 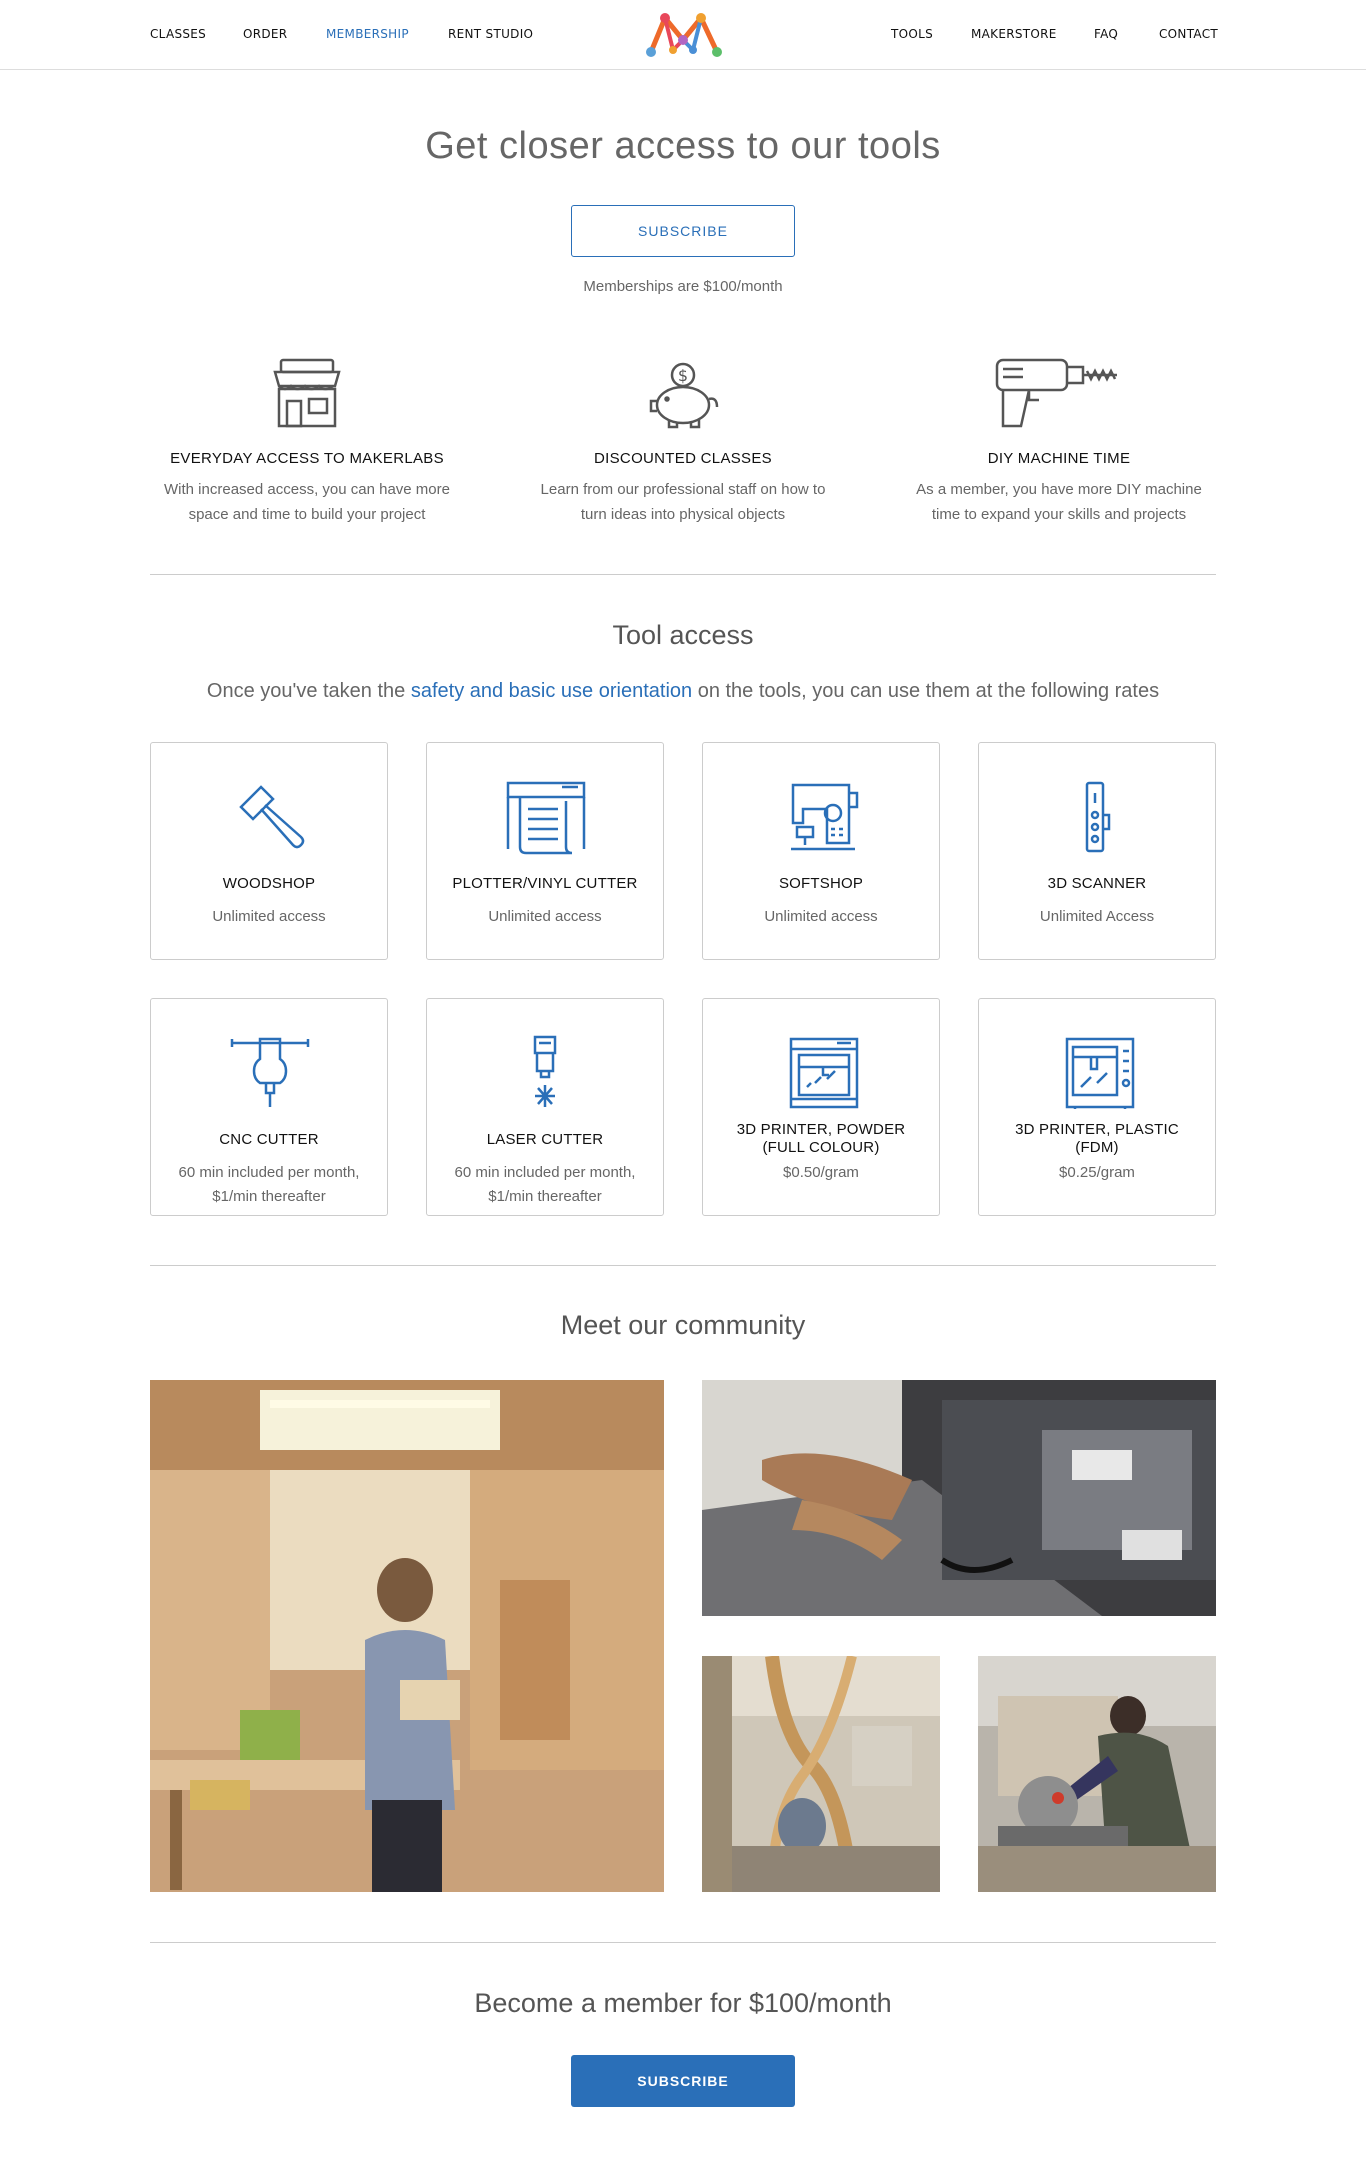 What do you see at coordinates (307, 393) in the screenshot?
I see `storefront-icon` at bounding box center [307, 393].